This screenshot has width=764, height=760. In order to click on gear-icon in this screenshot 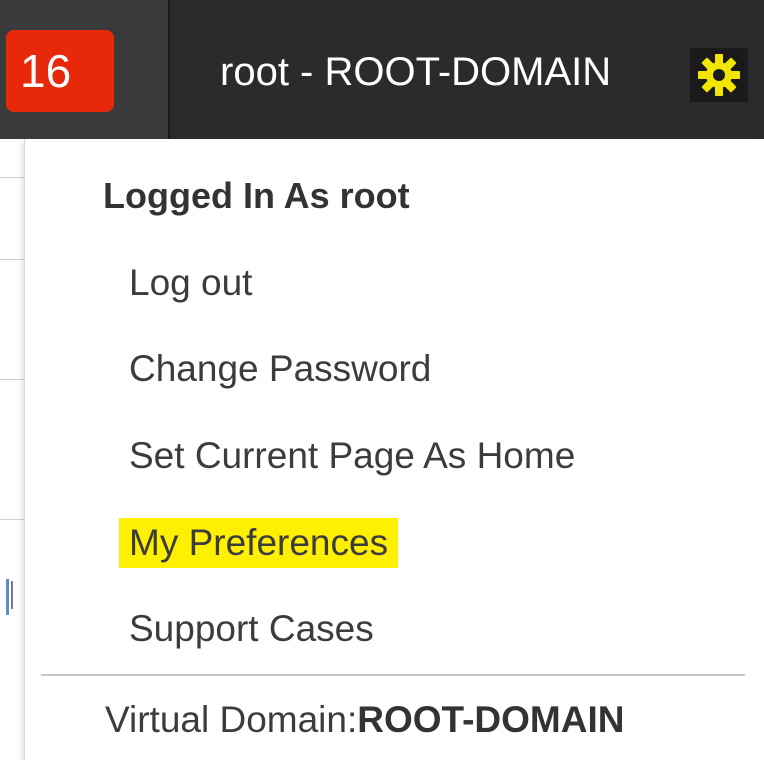, I will do `click(719, 75)`.